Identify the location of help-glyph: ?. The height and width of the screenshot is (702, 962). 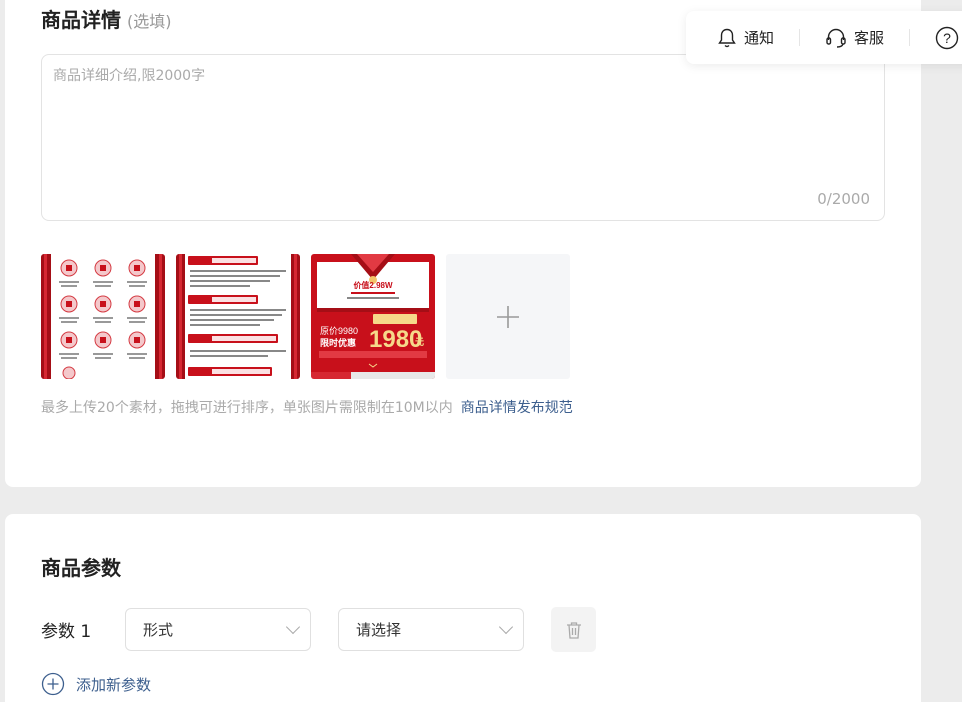
(947, 38).